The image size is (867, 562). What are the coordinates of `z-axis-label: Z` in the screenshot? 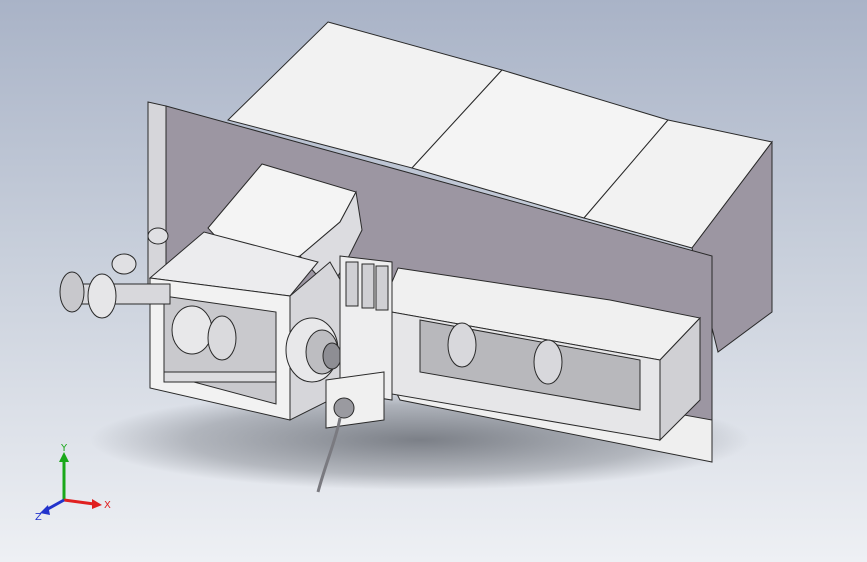 It's located at (38, 517).